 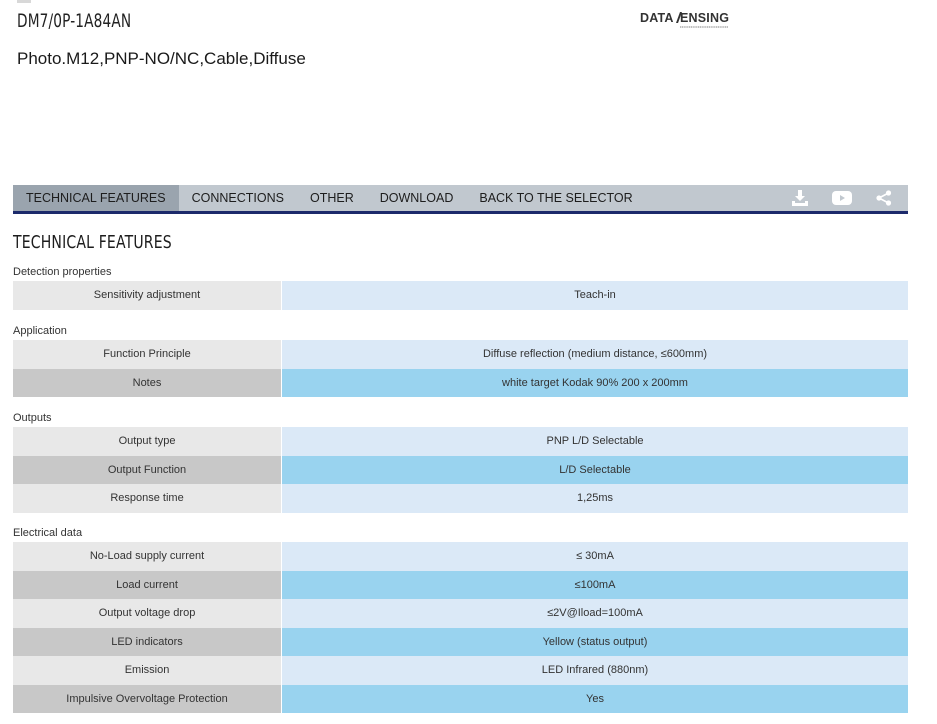 I want to click on svg-text: DATA, so click(x=657, y=18).